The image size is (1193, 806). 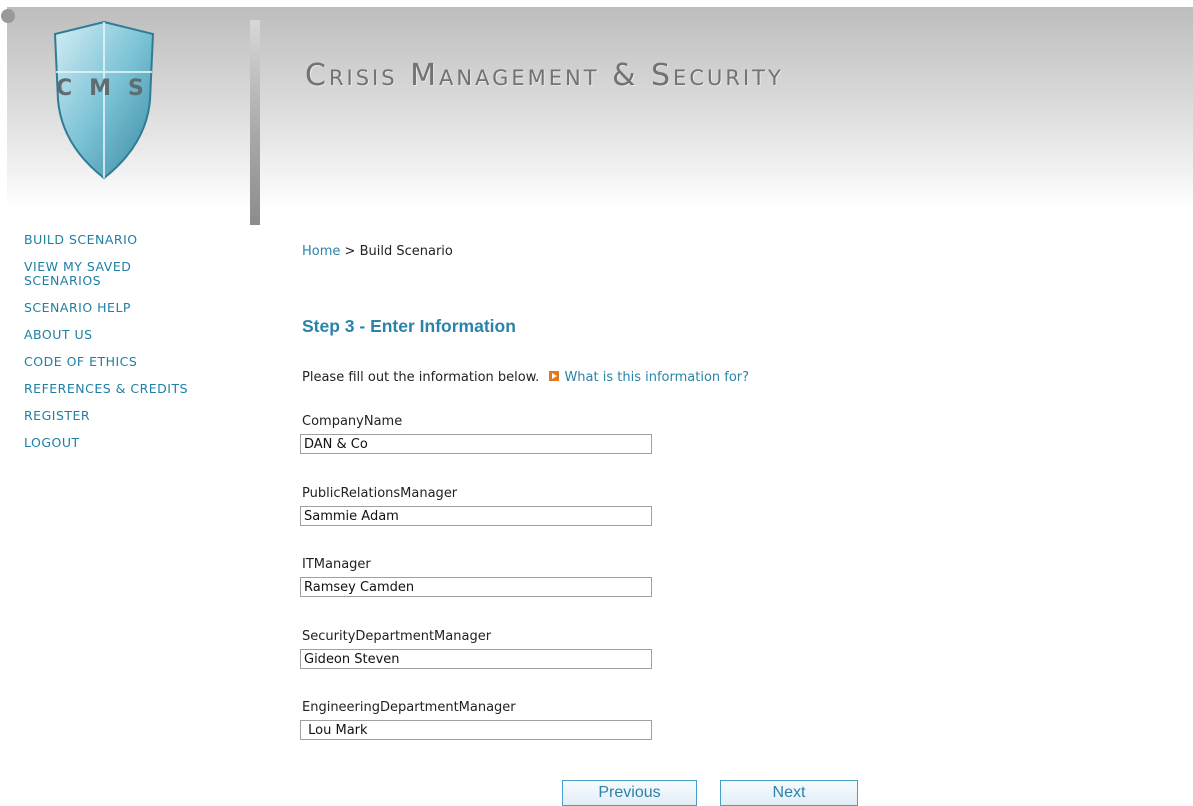 What do you see at coordinates (476, 659) in the screenshot?
I see `security-manager-input` at bounding box center [476, 659].